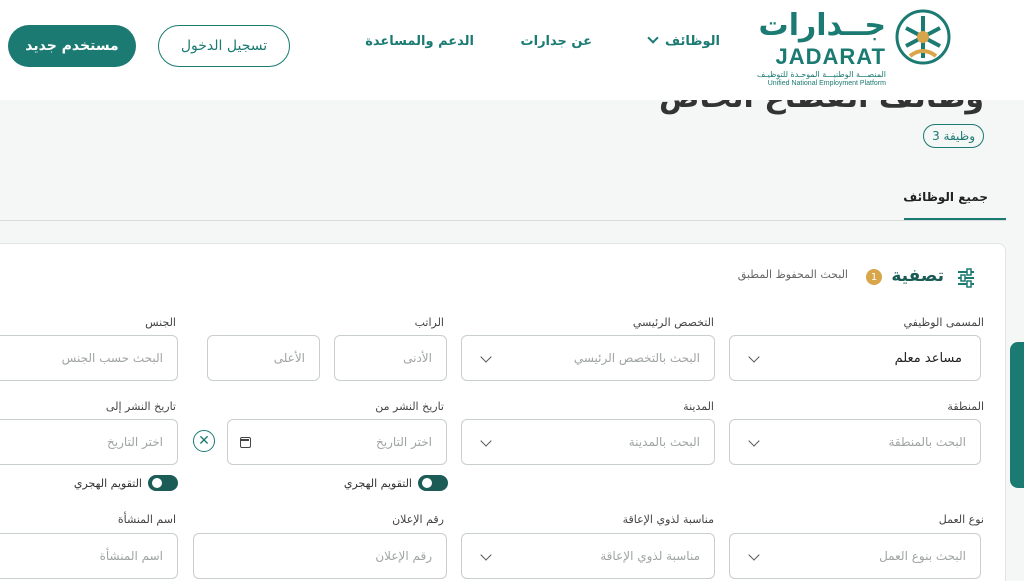 The width and height of the screenshot is (1024, 581). Describe the element at coordinates (650, 556) in the screenshot. I see `disability-placeholder: مناسبة لذوي الإعاقة` at that location.